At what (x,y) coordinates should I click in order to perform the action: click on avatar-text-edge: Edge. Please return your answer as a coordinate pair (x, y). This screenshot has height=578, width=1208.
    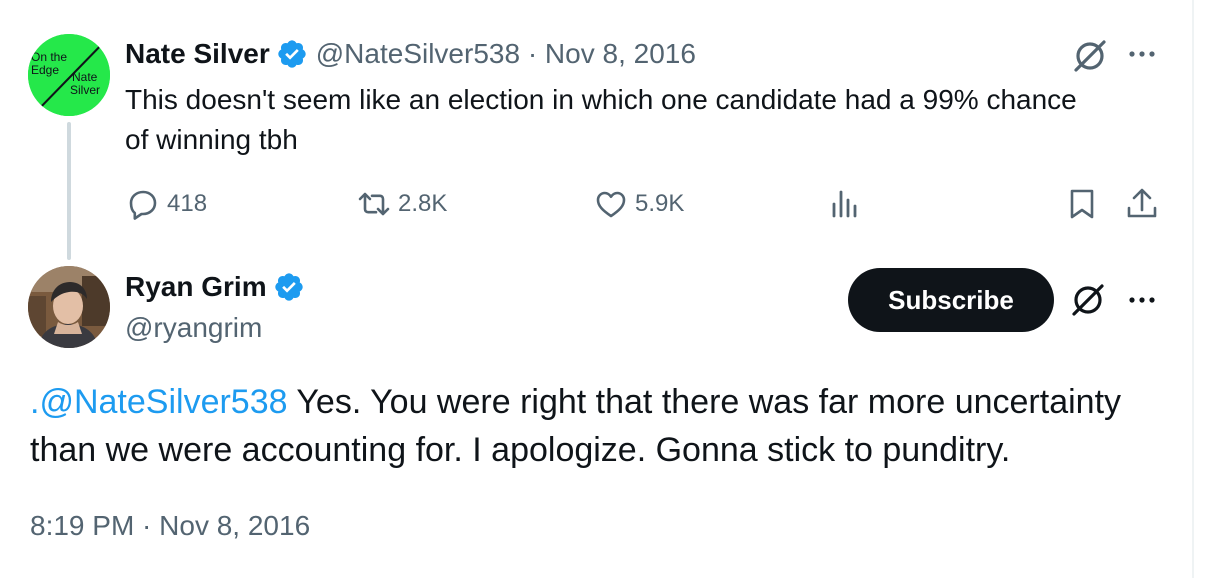
    Looking at the image, I should click on (45, 70).